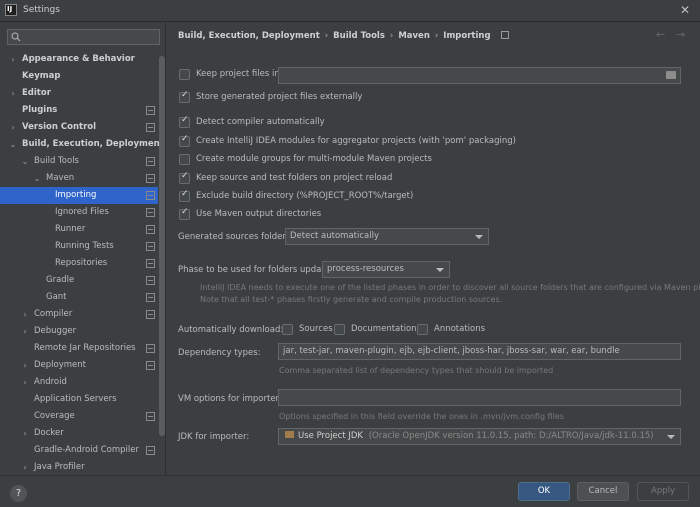  What do you see at coordinates (603, 491) in the screenshot?
I see `cancel-button: Cancel` at bounding box center [603, 491].